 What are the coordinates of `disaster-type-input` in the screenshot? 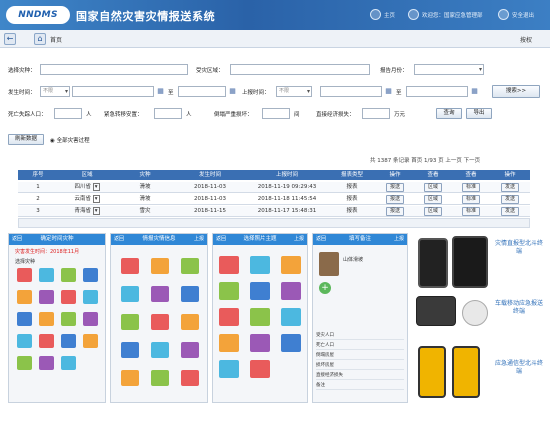 It's located at (114, 69).